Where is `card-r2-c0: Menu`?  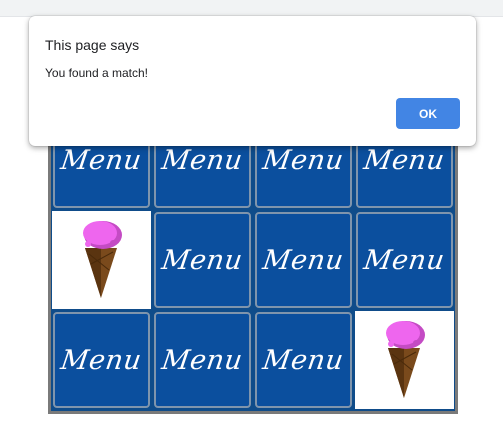 card-r2-c0: Menu is located at coordinates (101, 360).